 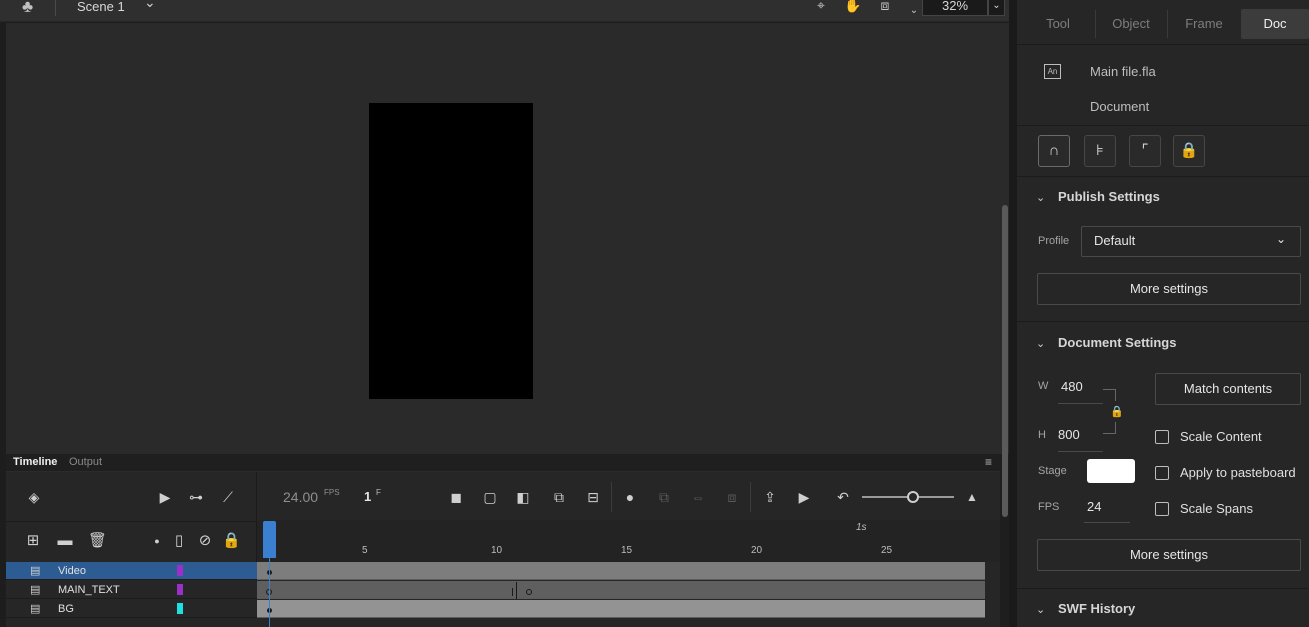 I want to click on document-badge: An, so click(x=1052, y=71).